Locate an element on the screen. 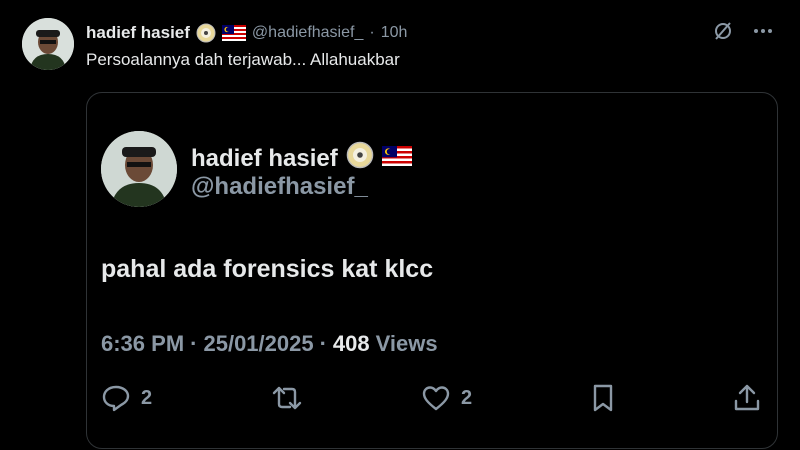 The height and width of the screenshot is (450, 800). author-handle: @hadiefhasief_ is located at coordinates (307, 33).